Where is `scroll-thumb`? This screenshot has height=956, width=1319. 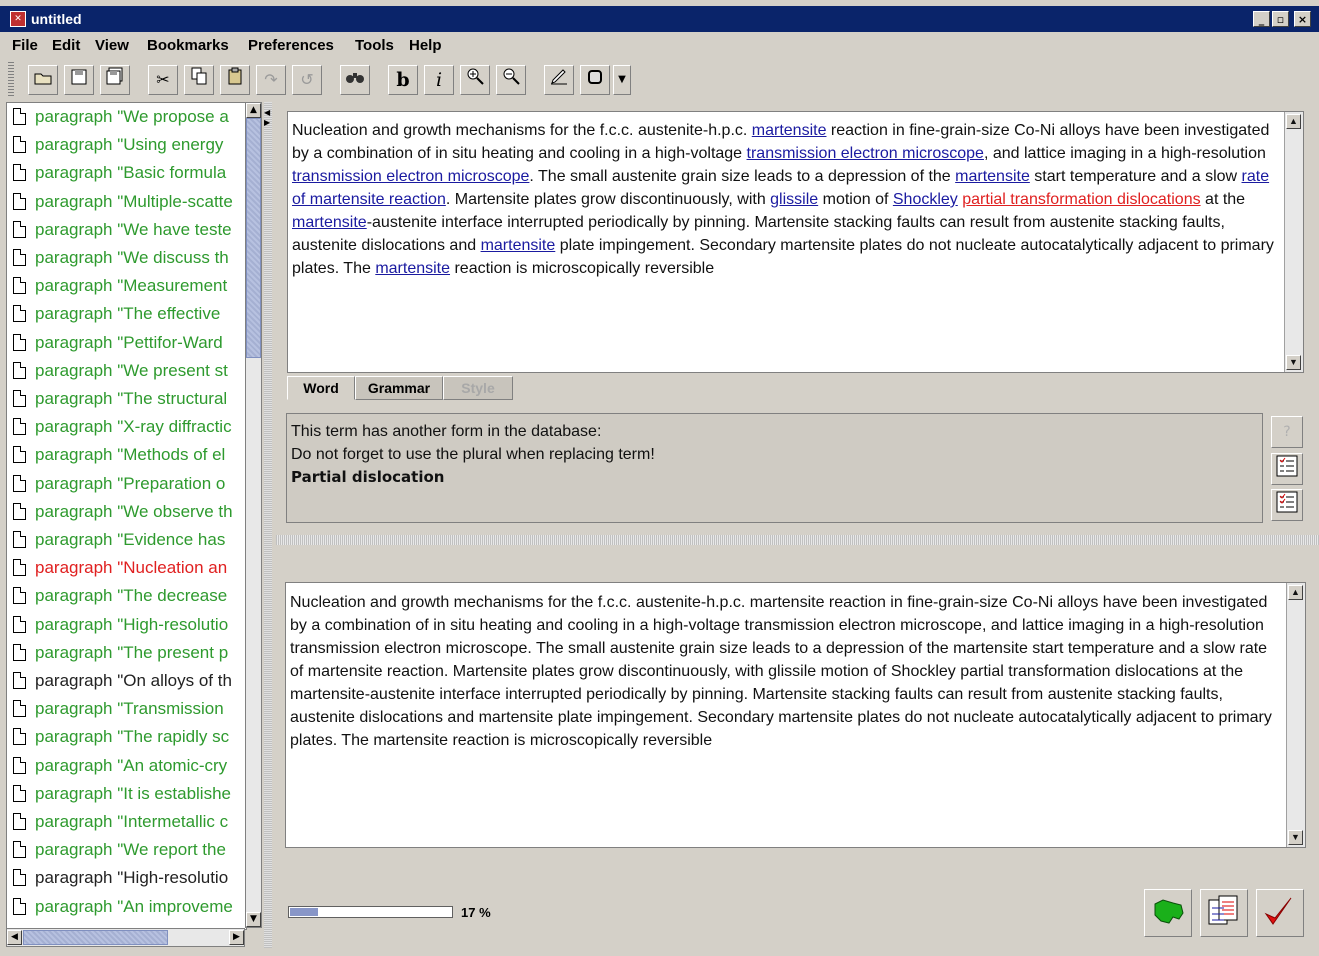
scroll-thumb is located at coordinates (253, 238).